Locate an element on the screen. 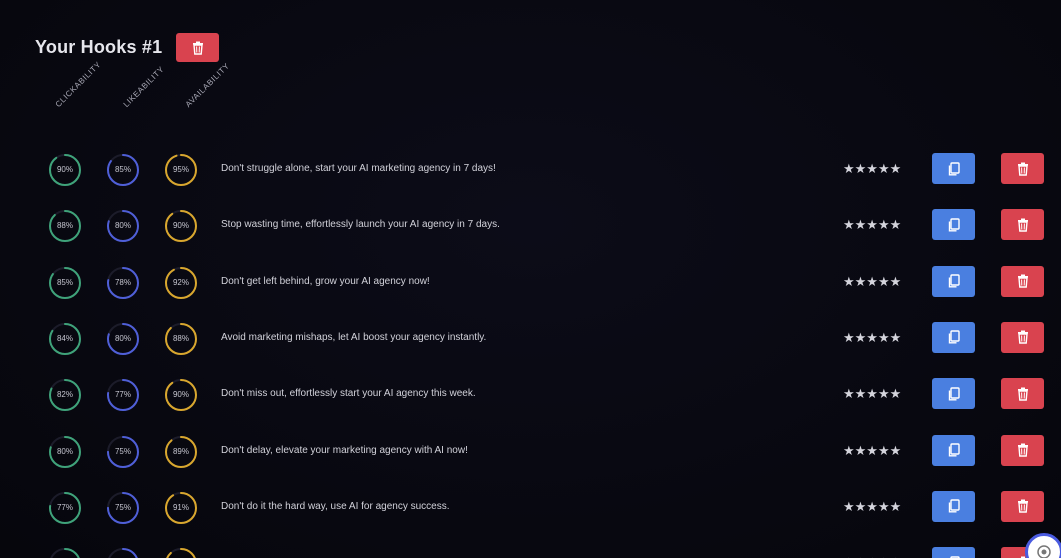 The height and width of the screenshot is (558, 1061). column-header-availability: AVAILABILITY is located at coordinates (207, 85).